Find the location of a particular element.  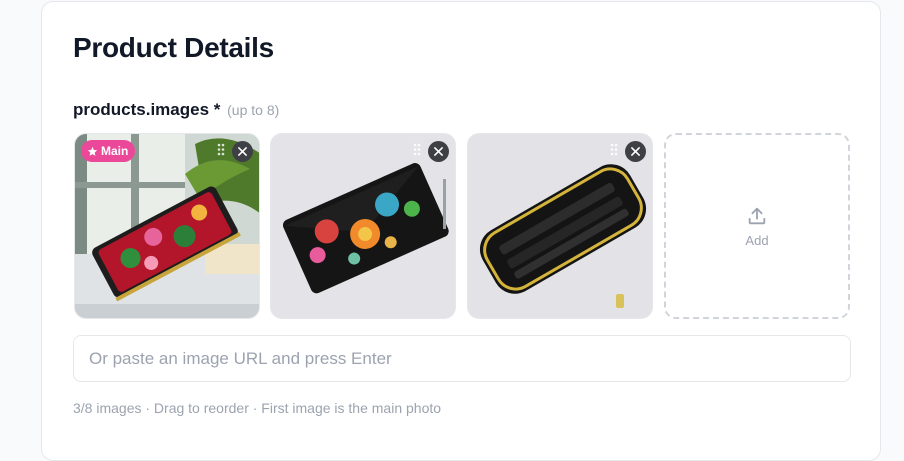

main-badge: Main is located at coordinates (108, 151).